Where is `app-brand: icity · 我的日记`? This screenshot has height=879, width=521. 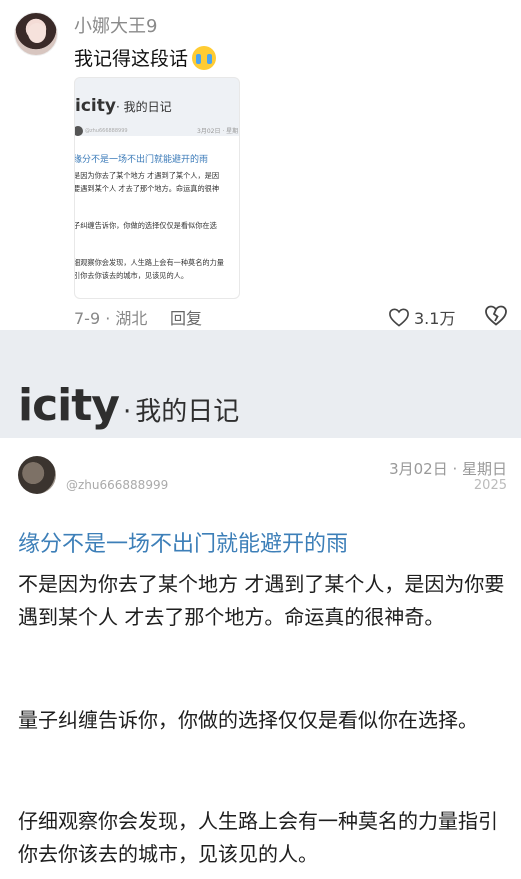 app-brand: icity · 我的日记 is located at coordinates (128, 405).